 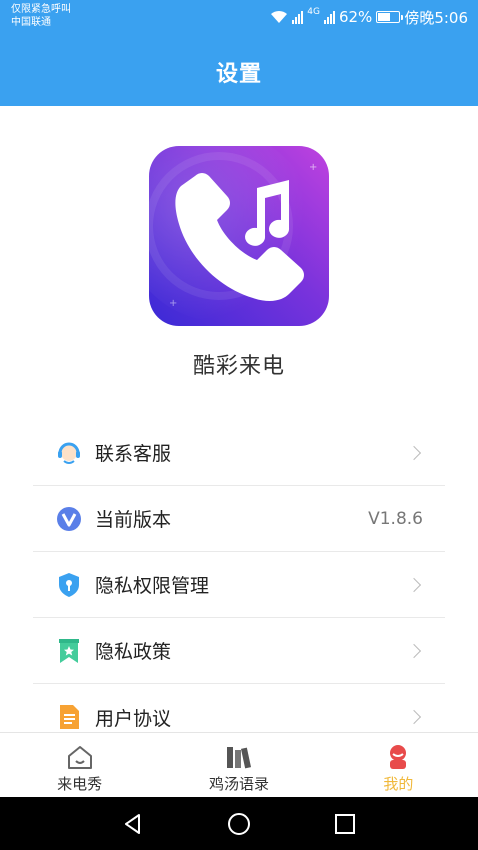 I want to click on menu-item-privacy-permissions: 隐私权限管理, so click(x=239, y=585).